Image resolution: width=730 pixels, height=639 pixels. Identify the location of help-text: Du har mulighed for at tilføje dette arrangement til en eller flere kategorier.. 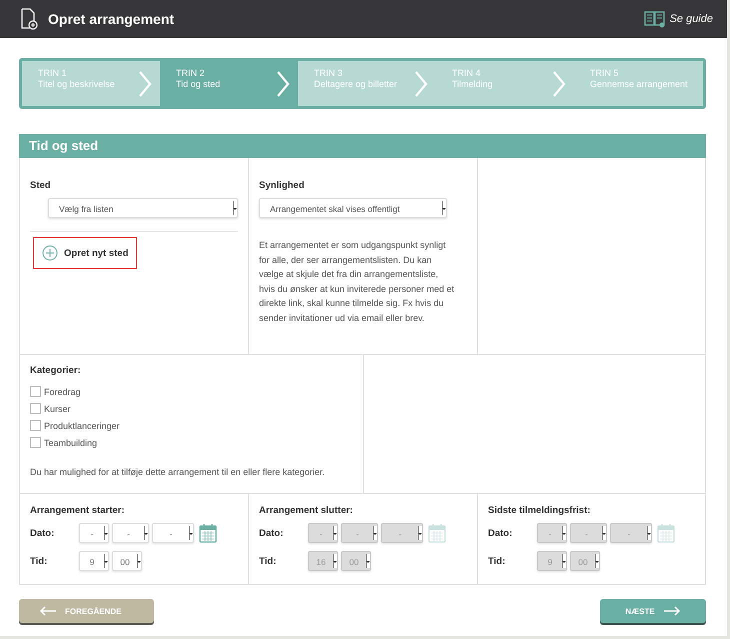
(178, 472).